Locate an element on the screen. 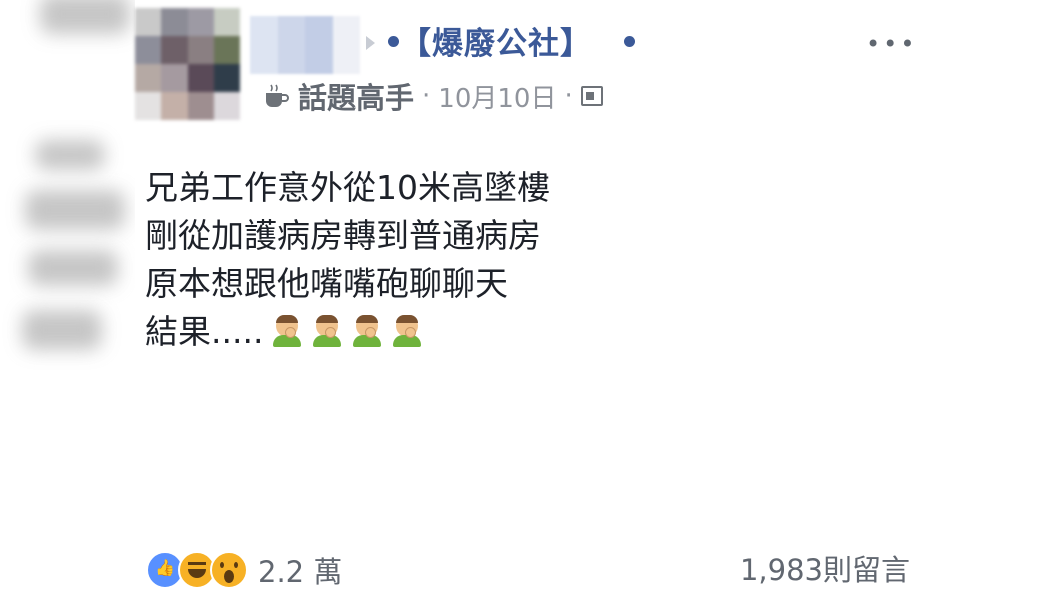 Image resolution: width=1060 pixels, height=596 pixels. audience-icon is located at coordinates (591, 96).